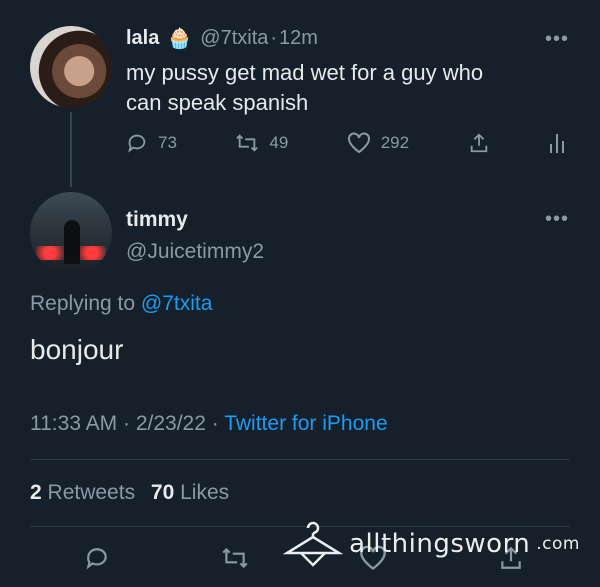 This screenshot has width=600, height=587. What do you see at coordinates (234, 38) in the screenshot?
I see `handle: @7txita` at bounding box center [234, 38].